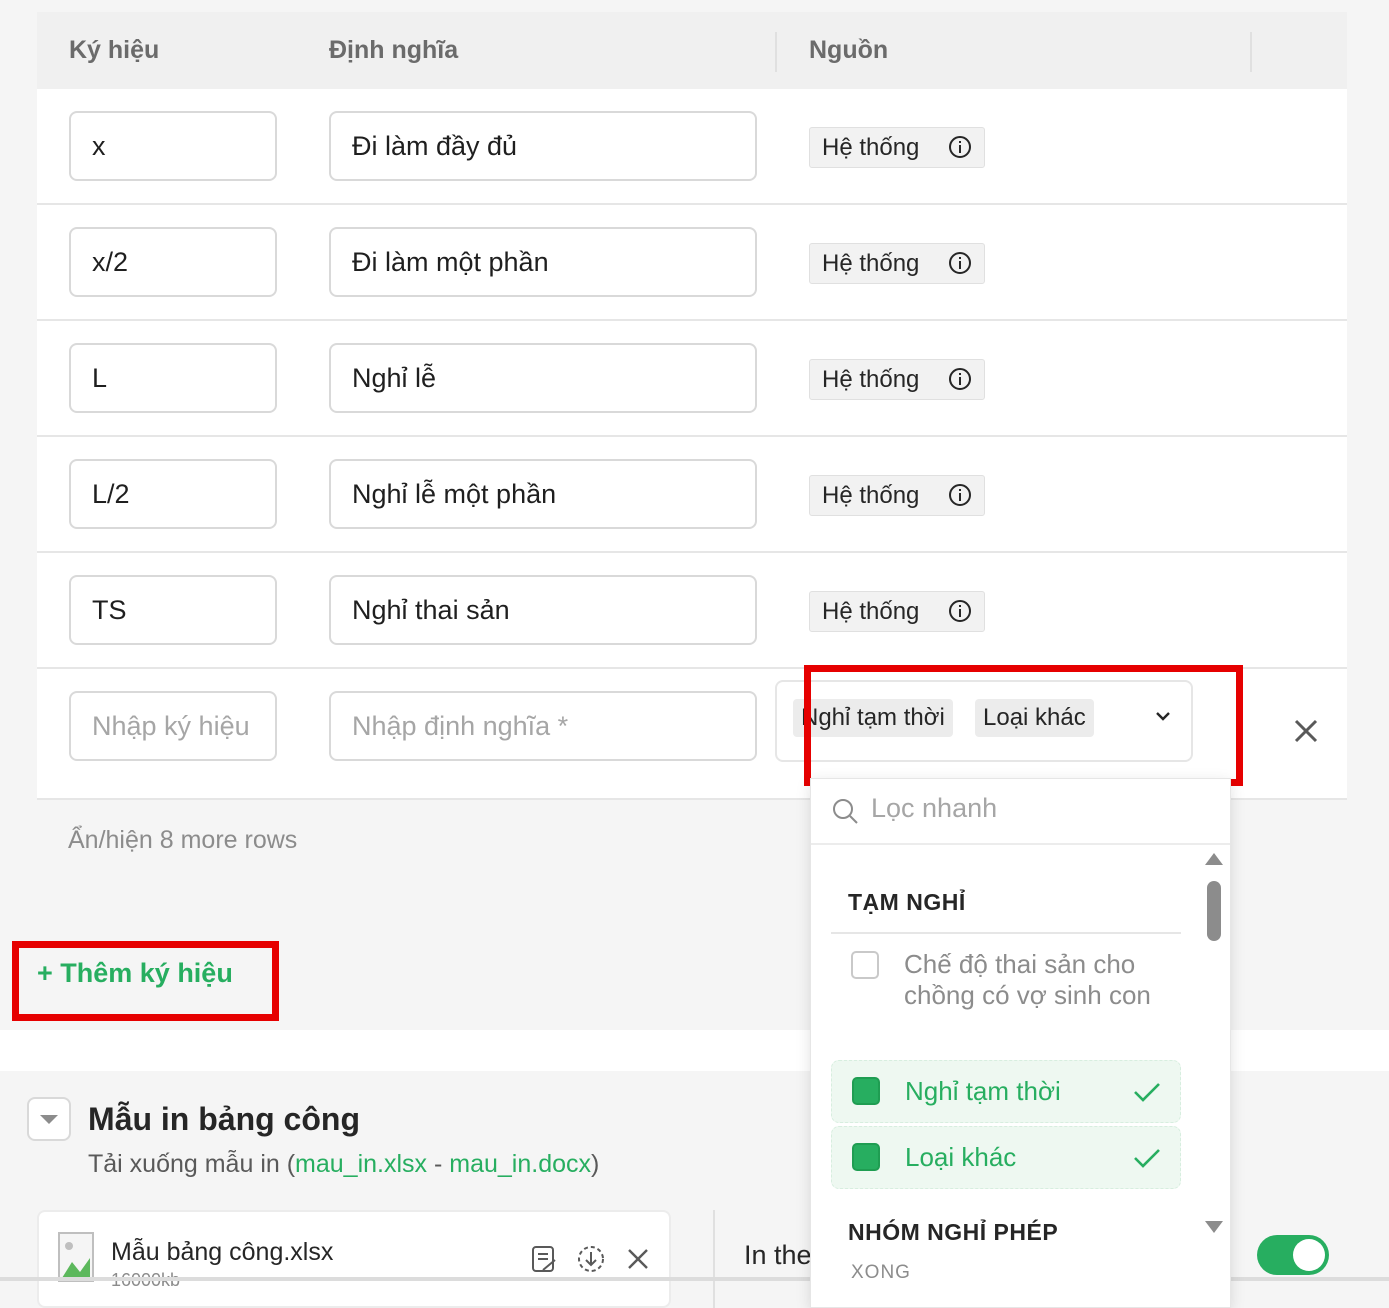 This screenshot has height=1308, width=1389. I want to click on symbol-input: L, so click(173, 378).